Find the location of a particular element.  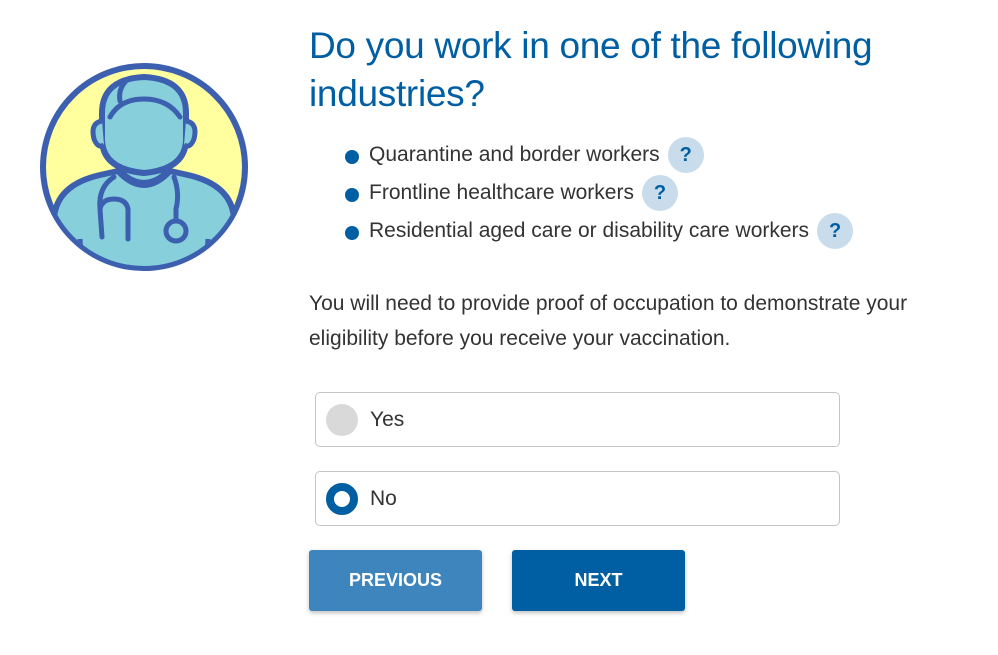

answer-options: Yes No is located at coordinates (642, 459).